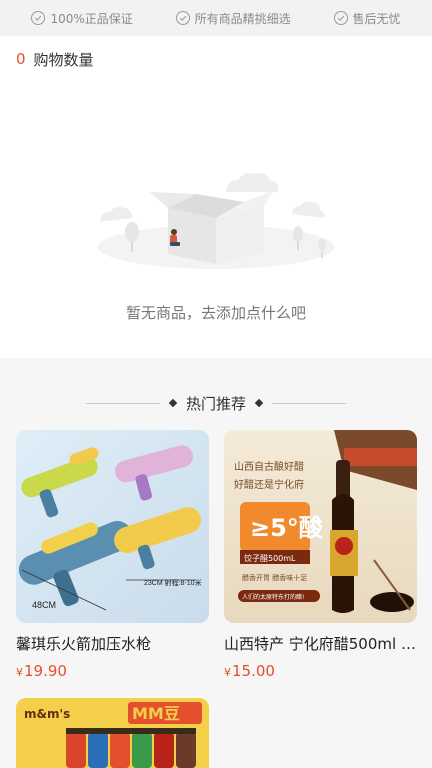  I want to click on price-value: 19.90, so click(45, 671).